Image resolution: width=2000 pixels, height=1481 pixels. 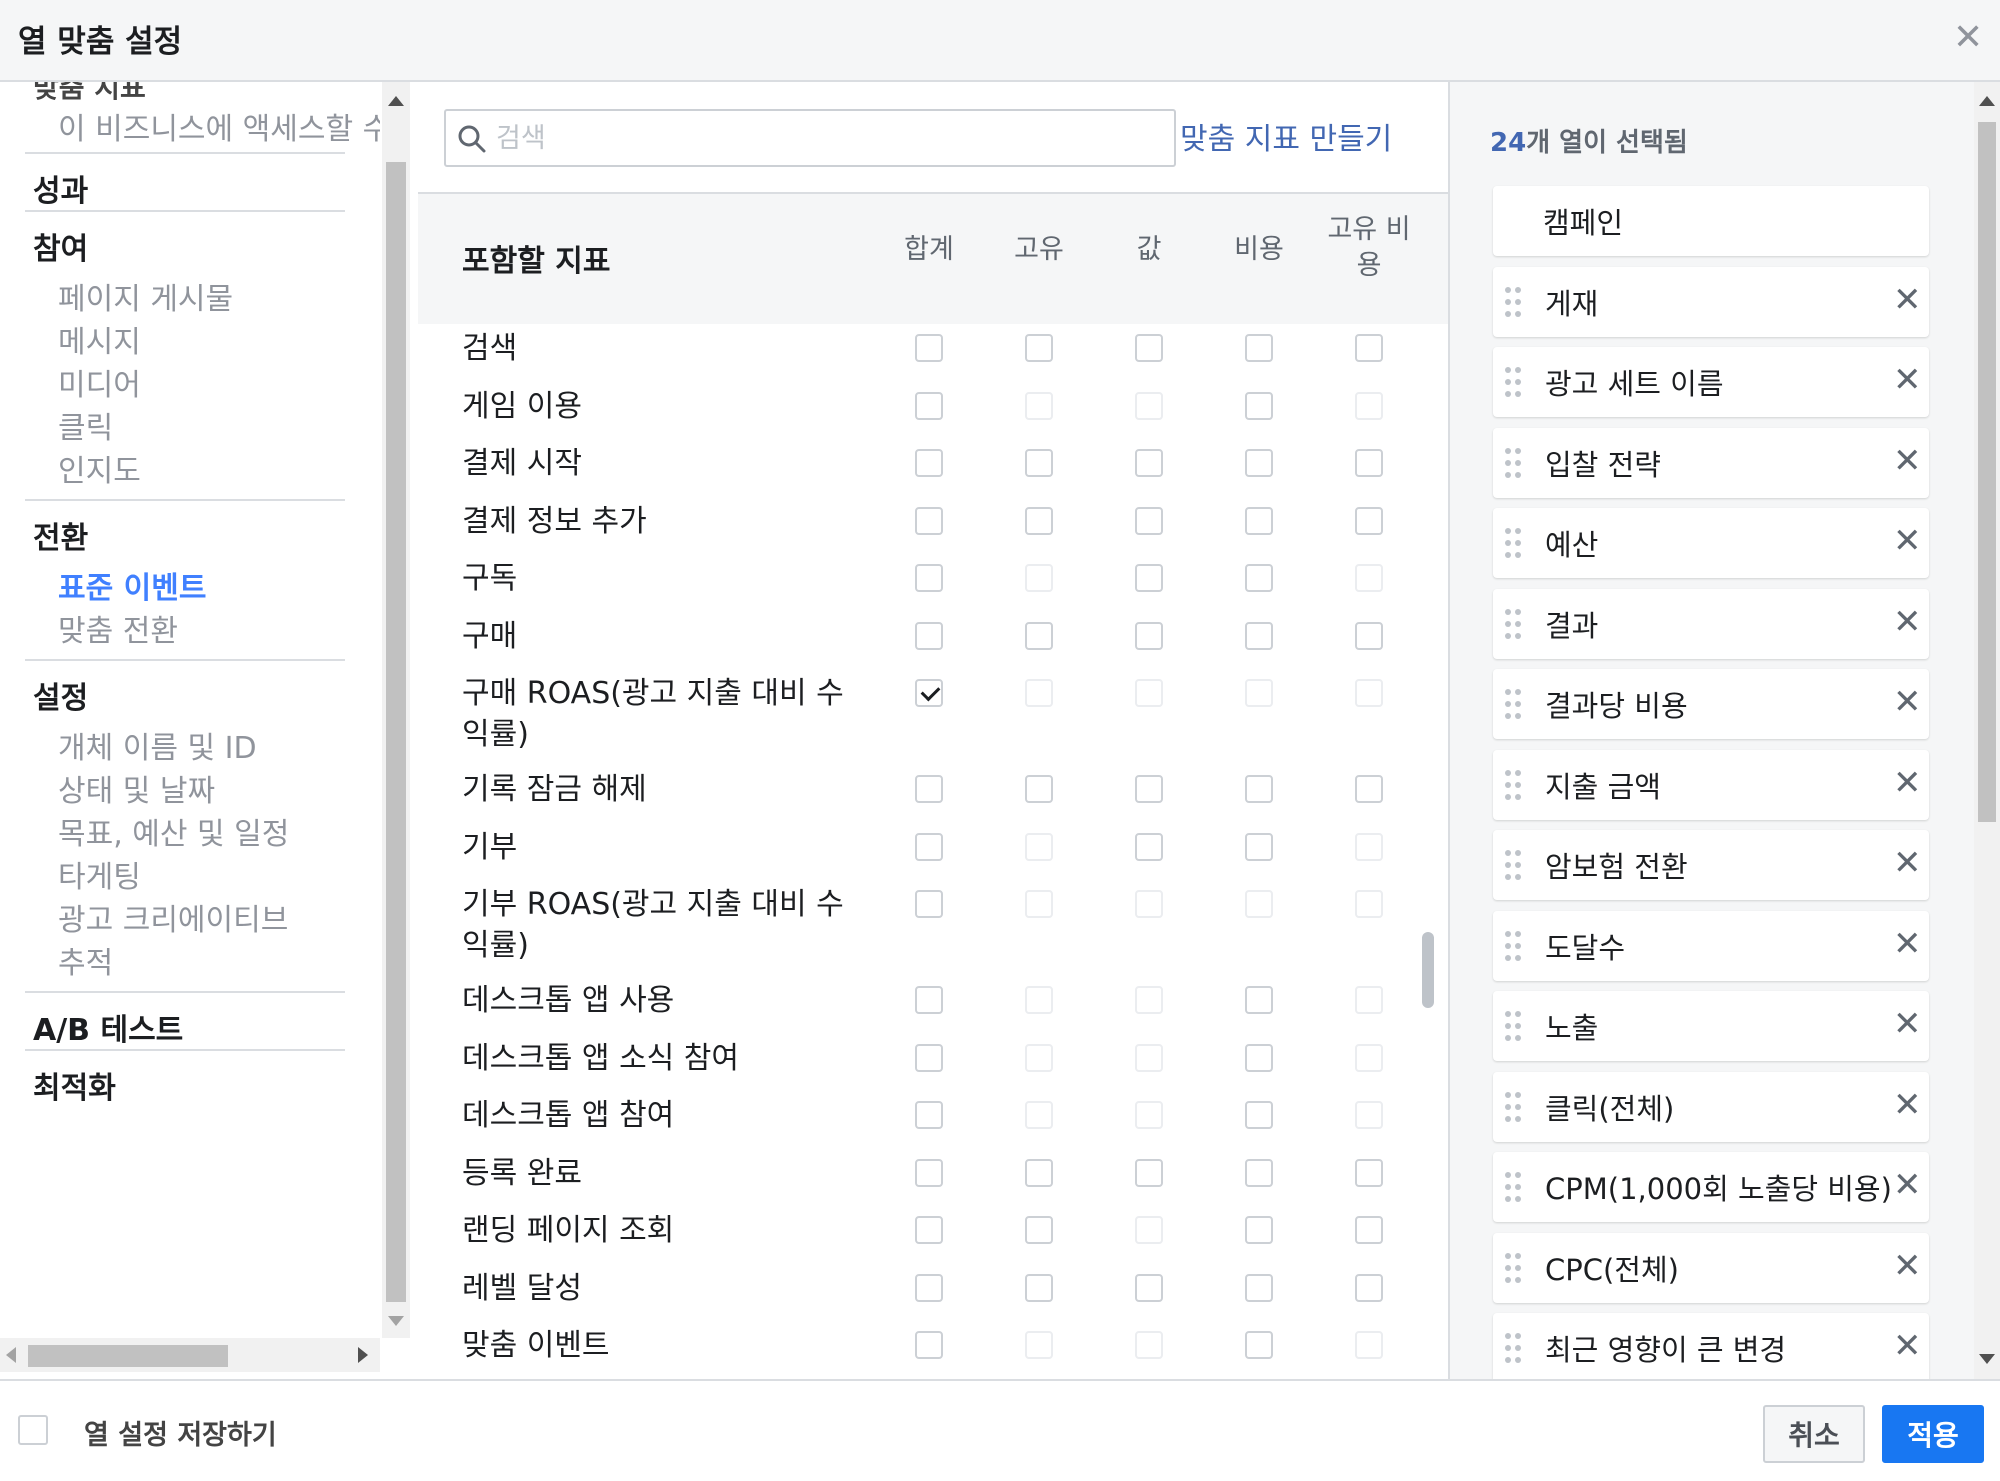 What do you see at coordinates (136, 788) in the screenshot?
I see `nav-item-3-1: 상태 및 날짜` at bounding box center [136, 788].